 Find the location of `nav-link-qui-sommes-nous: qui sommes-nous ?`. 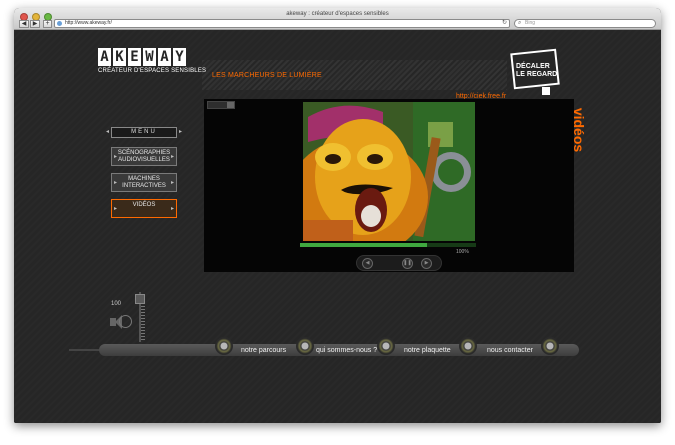

nav-link-qui-sommes-nous: qui sommes-nous ? is located at coordinates (346, 350).